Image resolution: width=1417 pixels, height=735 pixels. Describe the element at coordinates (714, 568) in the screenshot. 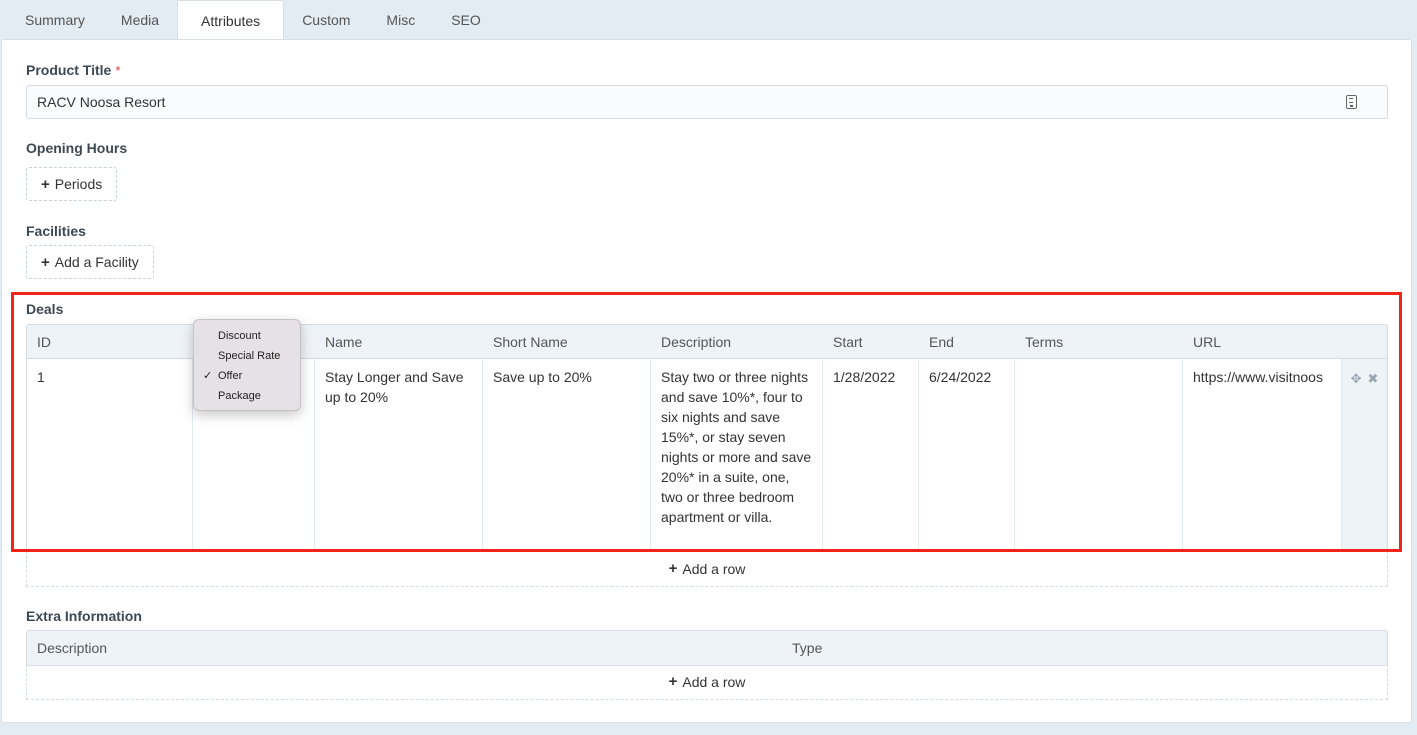

I see `deals-add-row-label: Add a row` at that location.